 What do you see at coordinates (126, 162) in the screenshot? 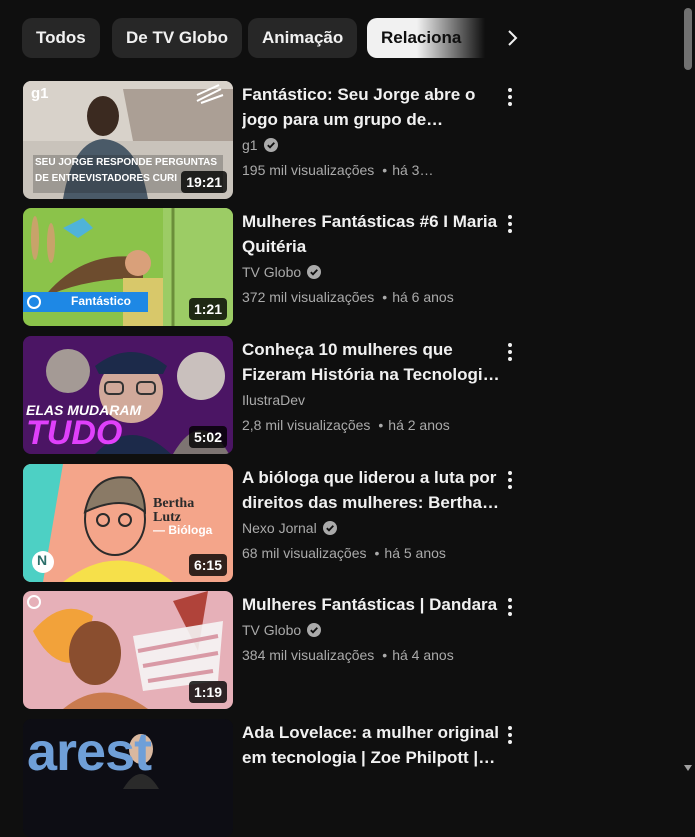
I see `thumb-caption-line-1: SEU JORGE RESPONDE PERGUNTAS` at bounding box center [126, 162].